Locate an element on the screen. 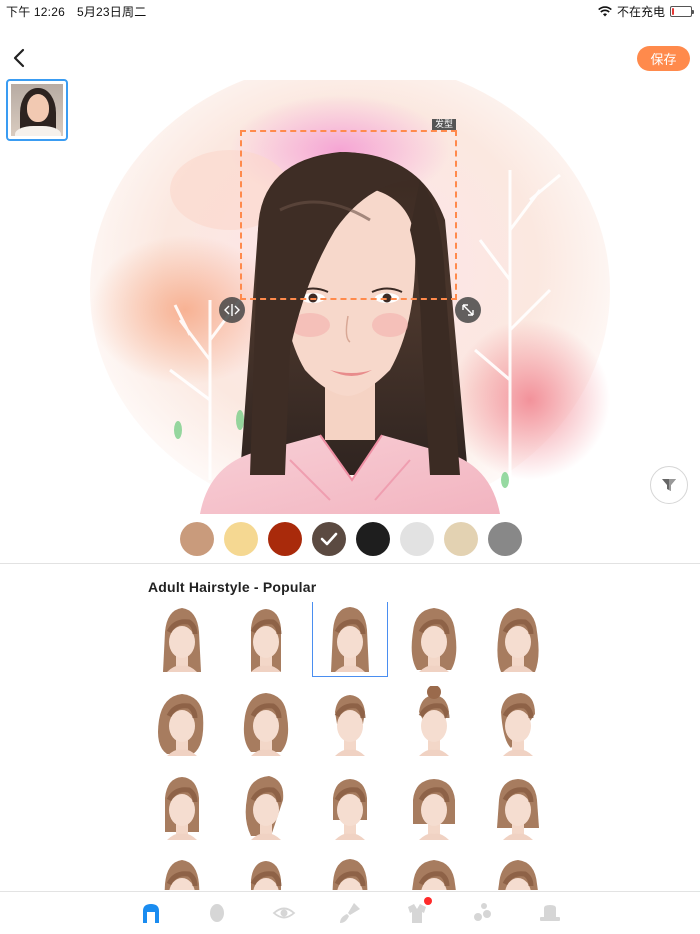 The width and height of the screenshot is (700, 934). color-swatch-auburn is located at coordinates (285, 539).